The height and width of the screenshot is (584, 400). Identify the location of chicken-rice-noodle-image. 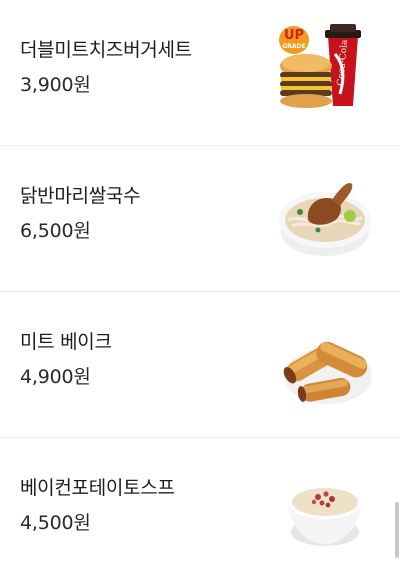
(325, 219).